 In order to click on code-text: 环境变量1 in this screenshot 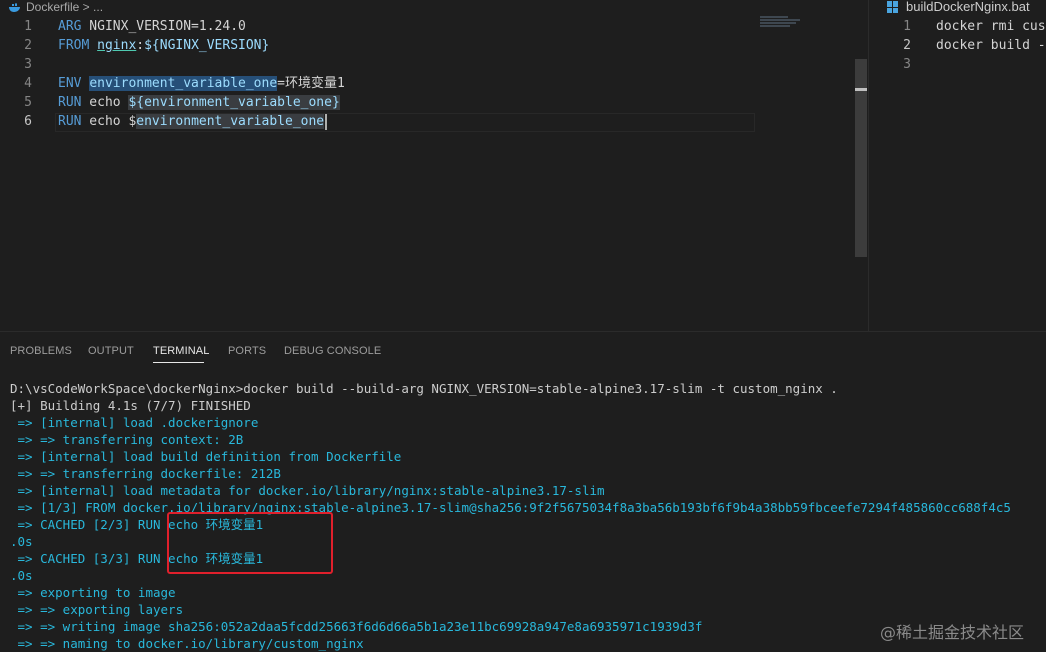, I will do `click(314, 83)`.